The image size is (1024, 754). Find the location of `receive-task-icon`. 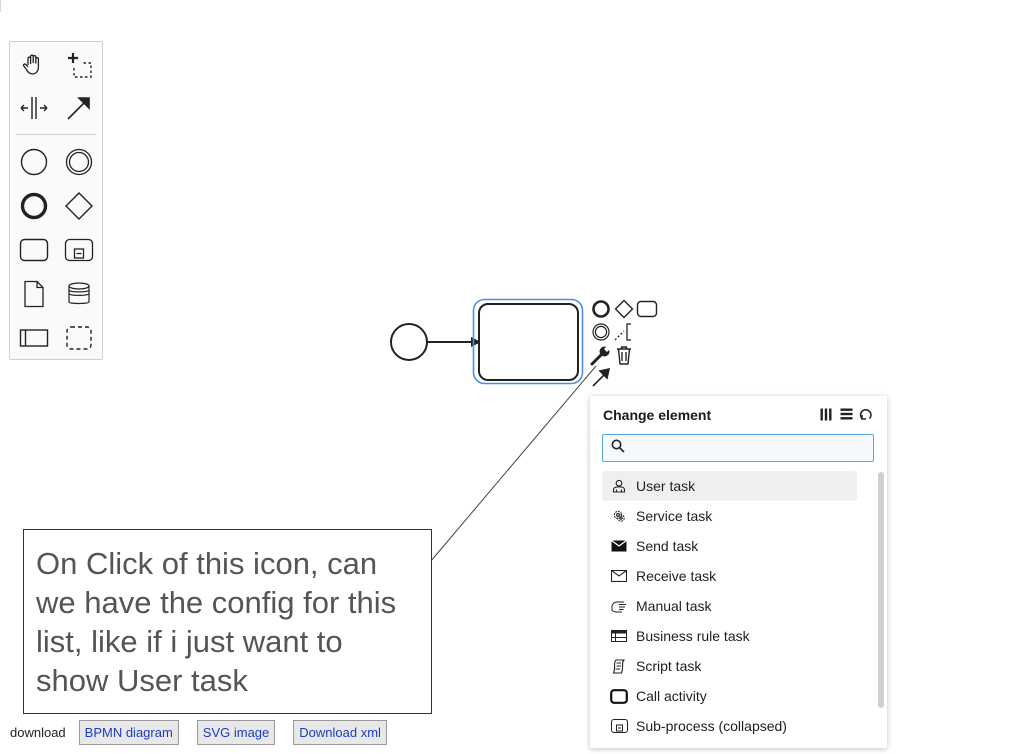

receive-task-icon is located at coordinates (619, 576).